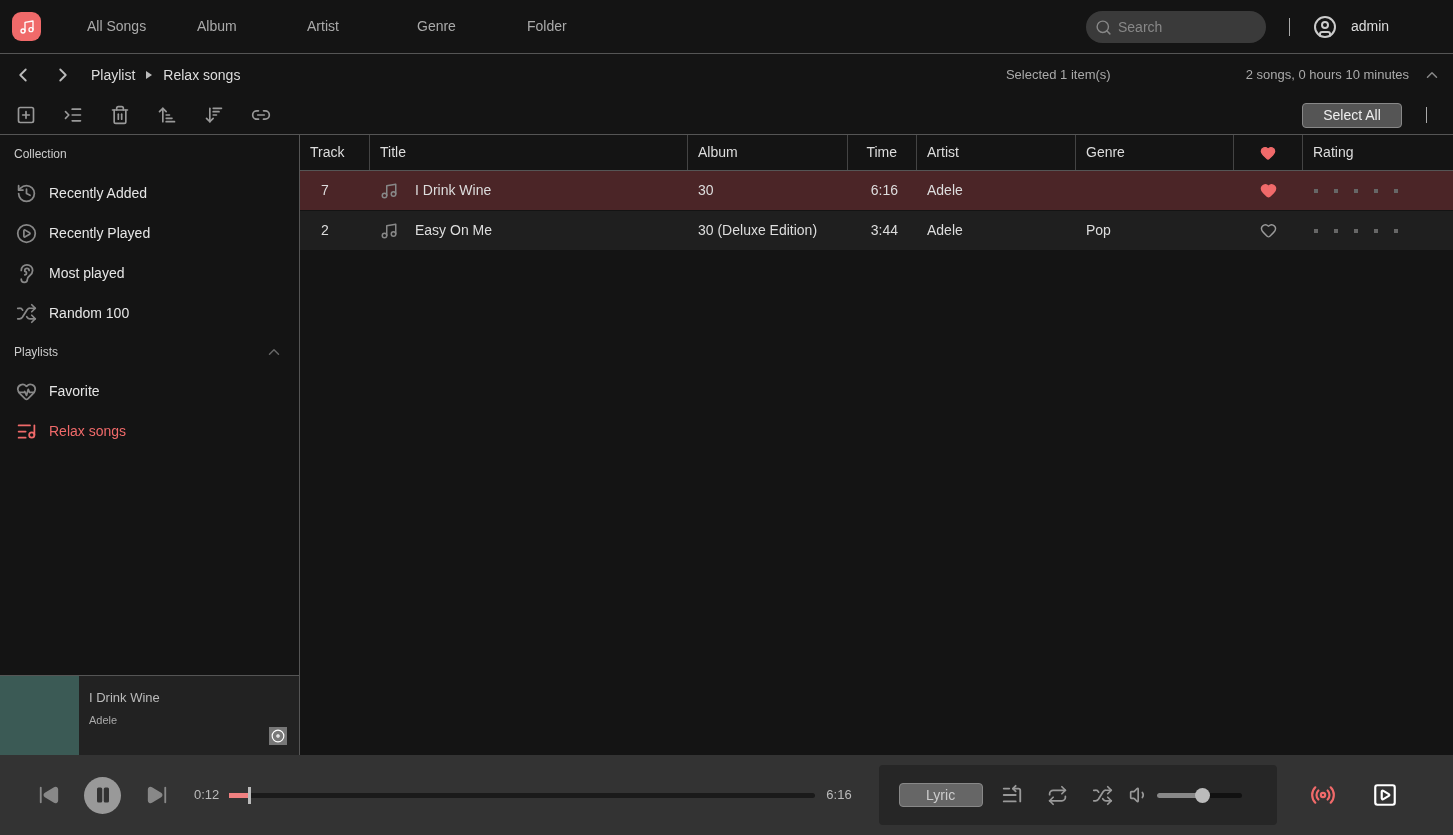 The height and width of the screenshot is (835, 1453). I want to click on volume-handle, so click(1203, 795).